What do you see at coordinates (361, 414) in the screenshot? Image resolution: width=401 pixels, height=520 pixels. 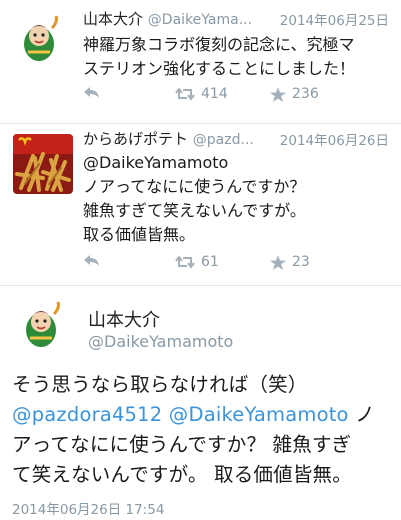 I see `tweet-text-fragment: ノ` at bounding box center [361, 414].